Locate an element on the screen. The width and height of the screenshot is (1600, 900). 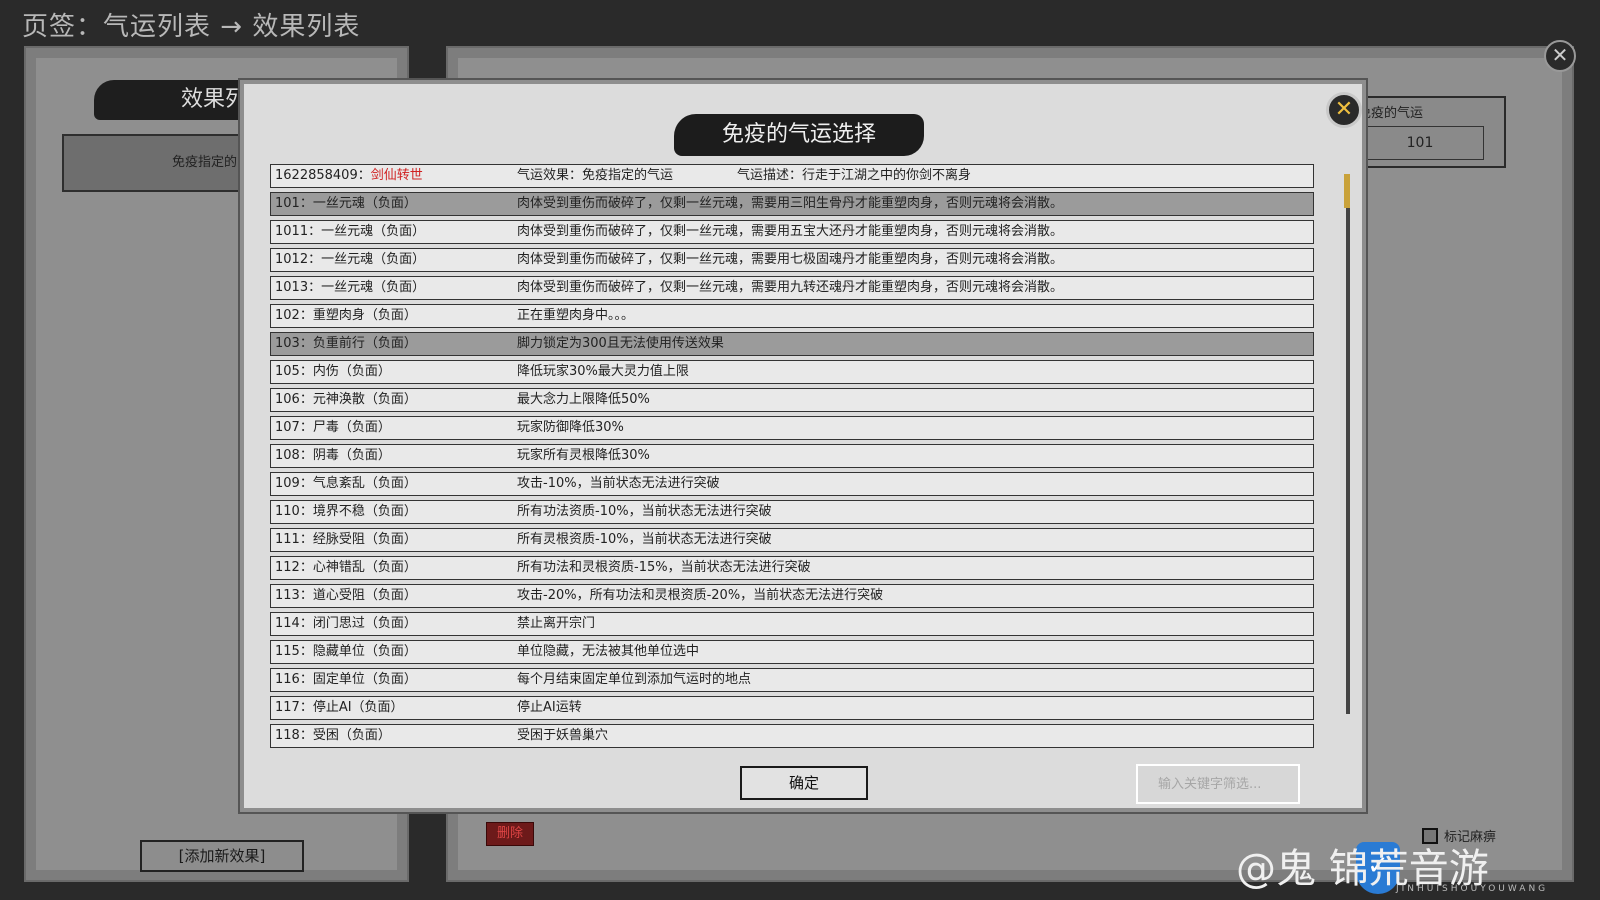
list-item: 103：负重前行（负面） 脚力锁定为300且无法使用传送效果 is located at coordinates (792, 344).